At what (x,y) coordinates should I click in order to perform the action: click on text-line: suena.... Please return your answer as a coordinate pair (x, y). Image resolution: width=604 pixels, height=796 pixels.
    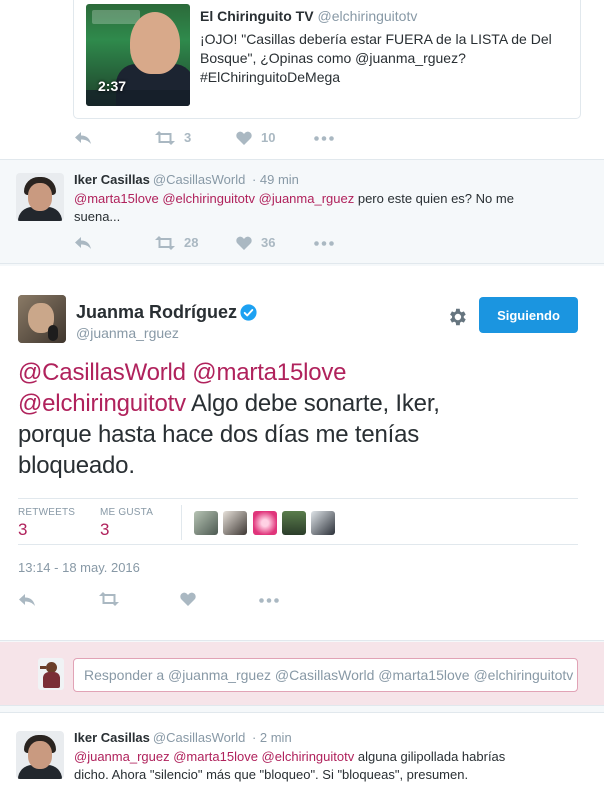
    Looking at the image, I should click on (97, 216).